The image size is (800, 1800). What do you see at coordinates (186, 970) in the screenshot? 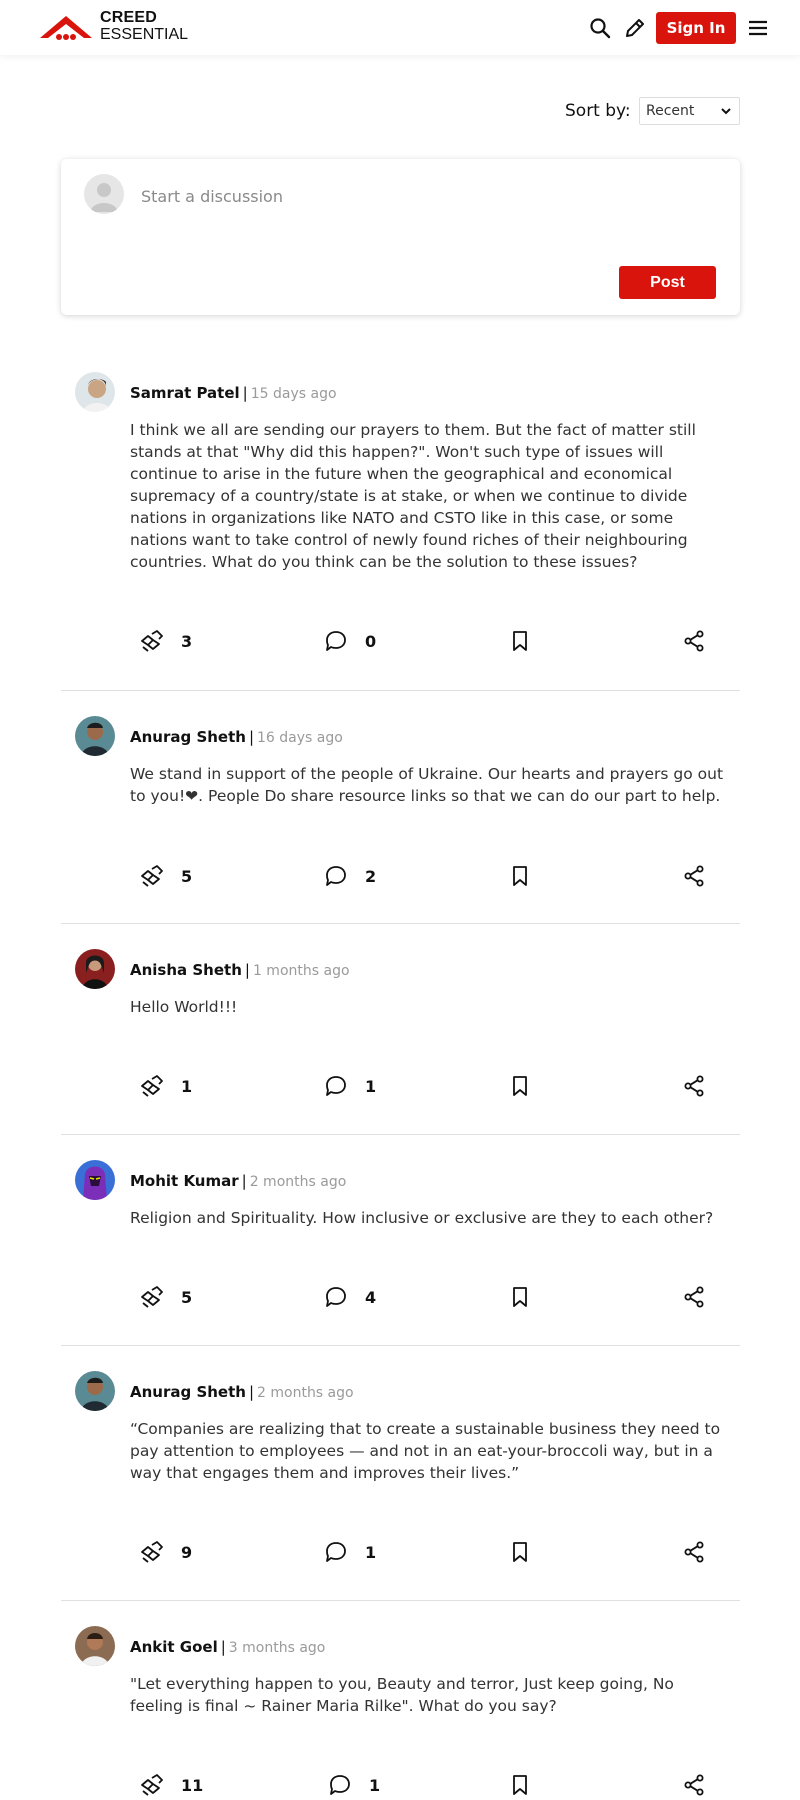
I see `author-name: Anisha Sheth` at bounding box center [186, 970].